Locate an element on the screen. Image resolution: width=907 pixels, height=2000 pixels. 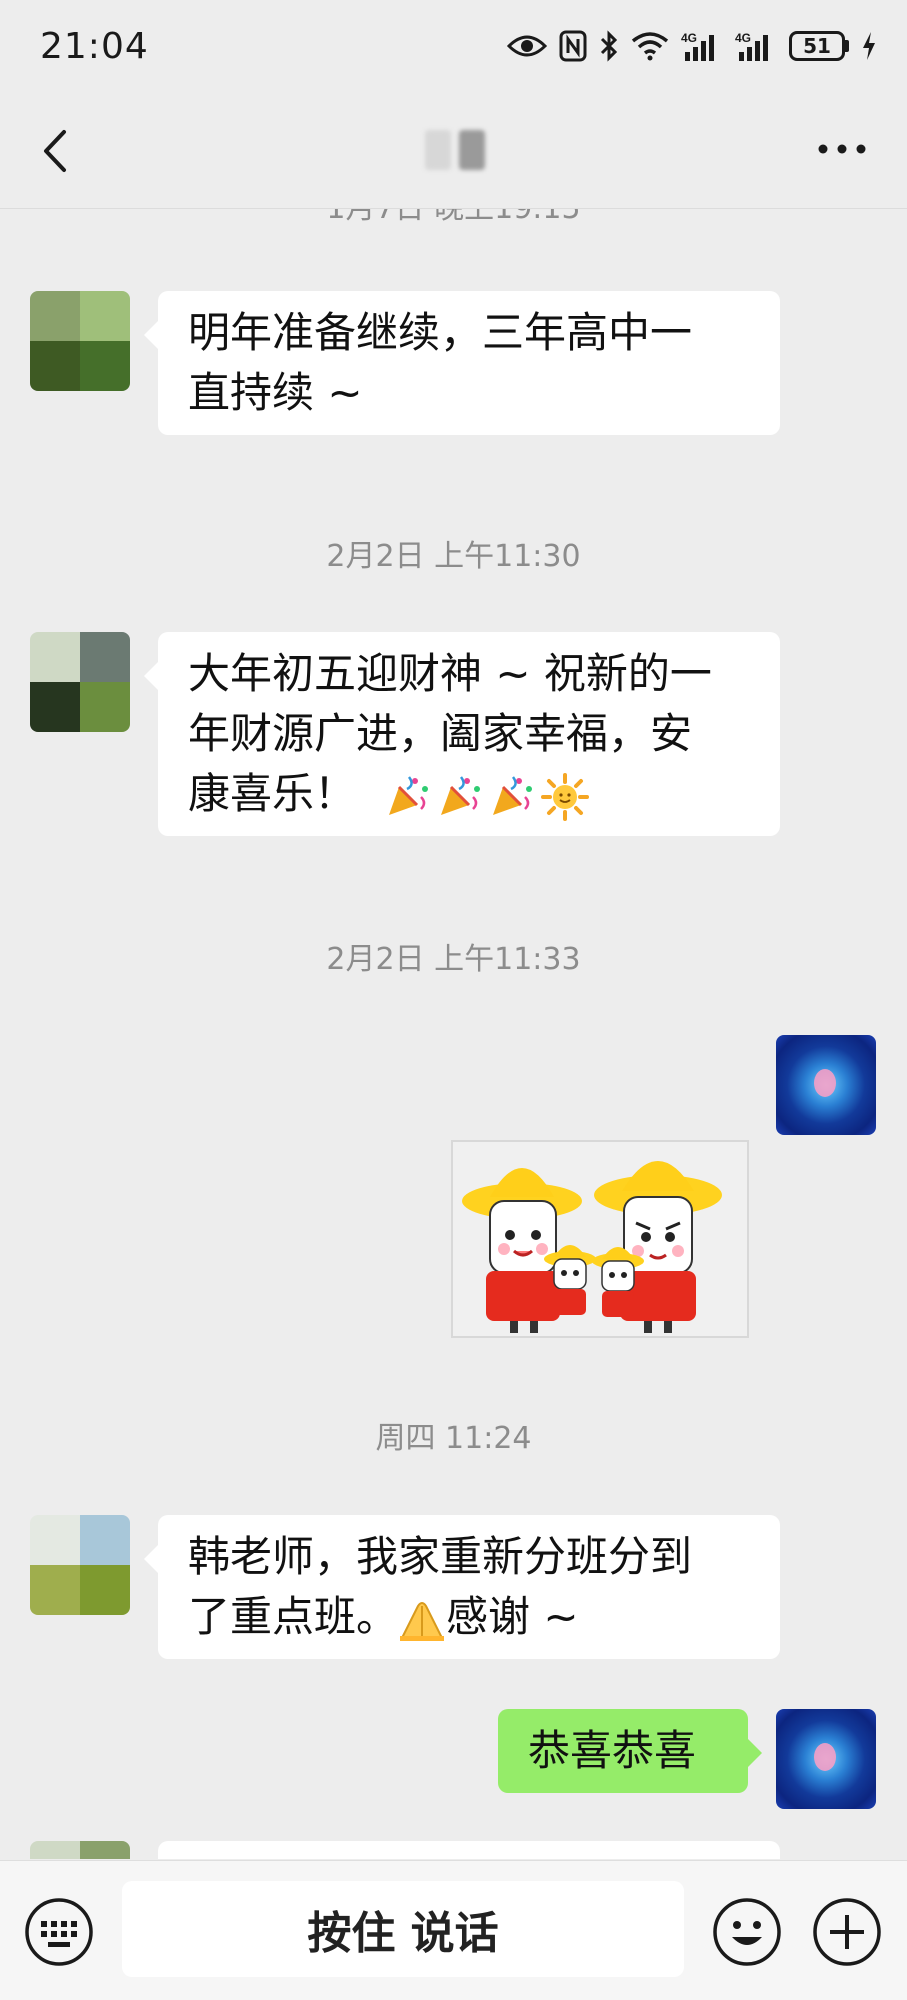
message-bubble-self: 恭喜恭喜 is located at coordinates (630, 1751).